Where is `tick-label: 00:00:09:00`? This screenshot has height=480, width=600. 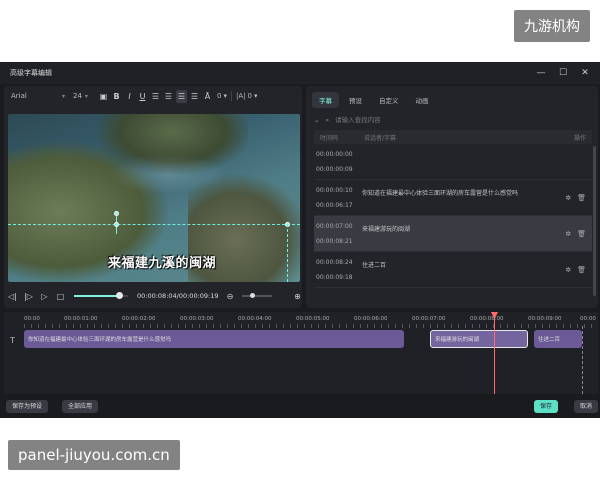 tick-label: 00:00:09:00 is located at coordinates (545, 319).